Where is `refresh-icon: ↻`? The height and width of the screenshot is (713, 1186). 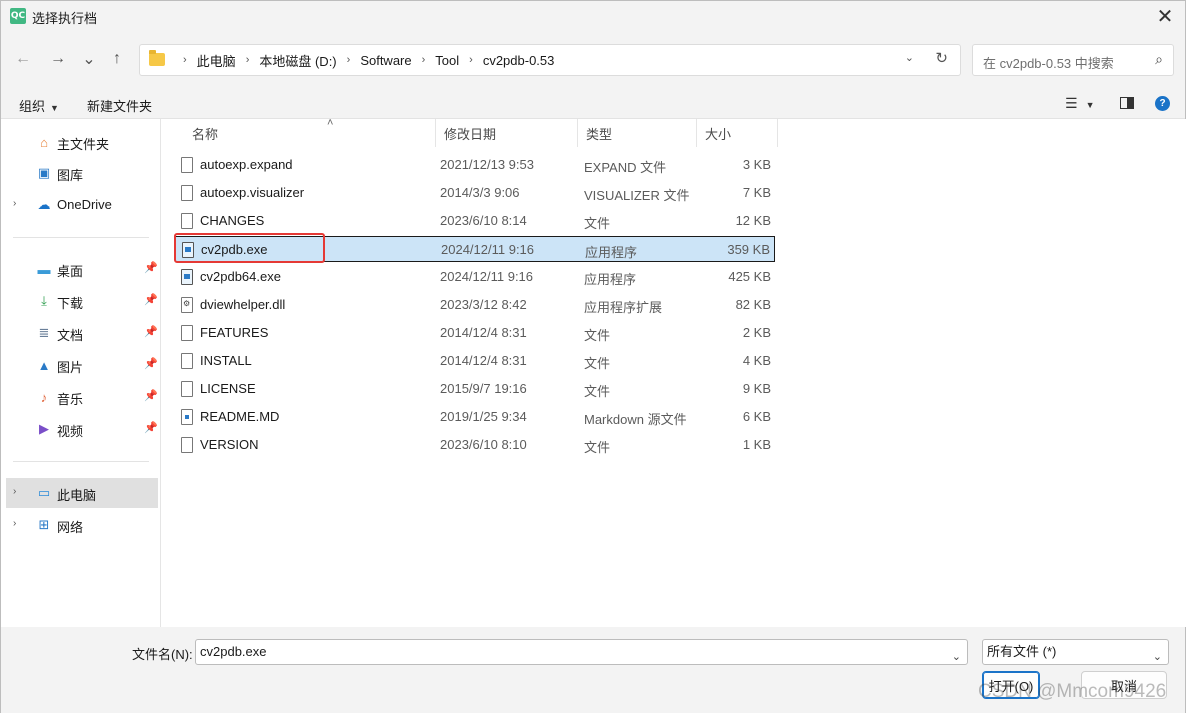 refresh-icon: ↻ is located at coordinates (941, 58).